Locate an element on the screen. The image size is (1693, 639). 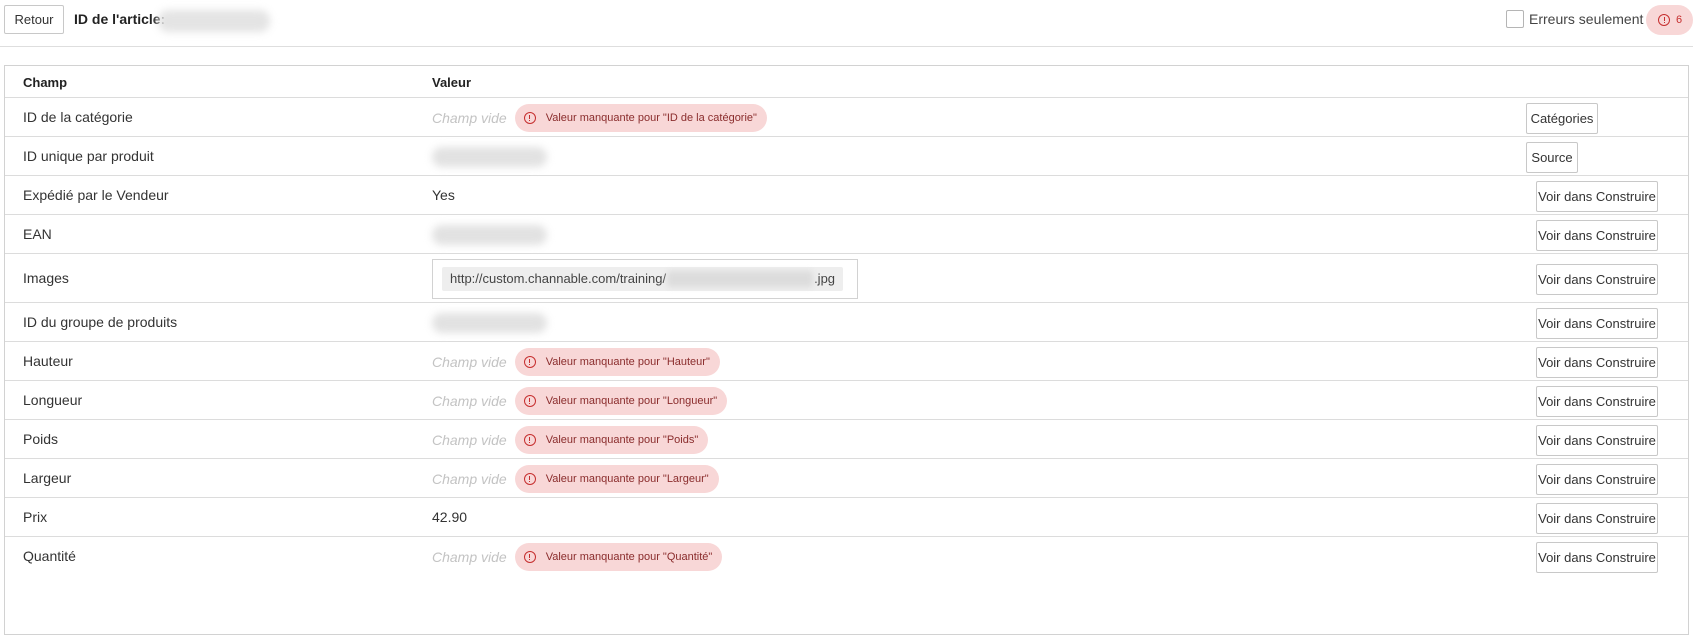
errors-only-toggle: Erreurs seulement is located at coordinates (1574, 19).